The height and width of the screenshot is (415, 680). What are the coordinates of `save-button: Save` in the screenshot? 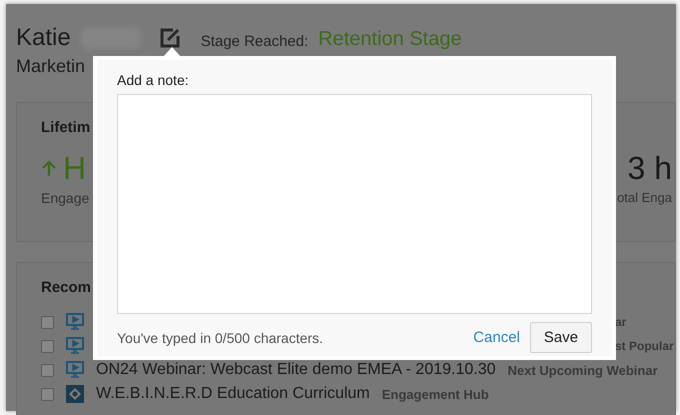 It's located at (561, 337).